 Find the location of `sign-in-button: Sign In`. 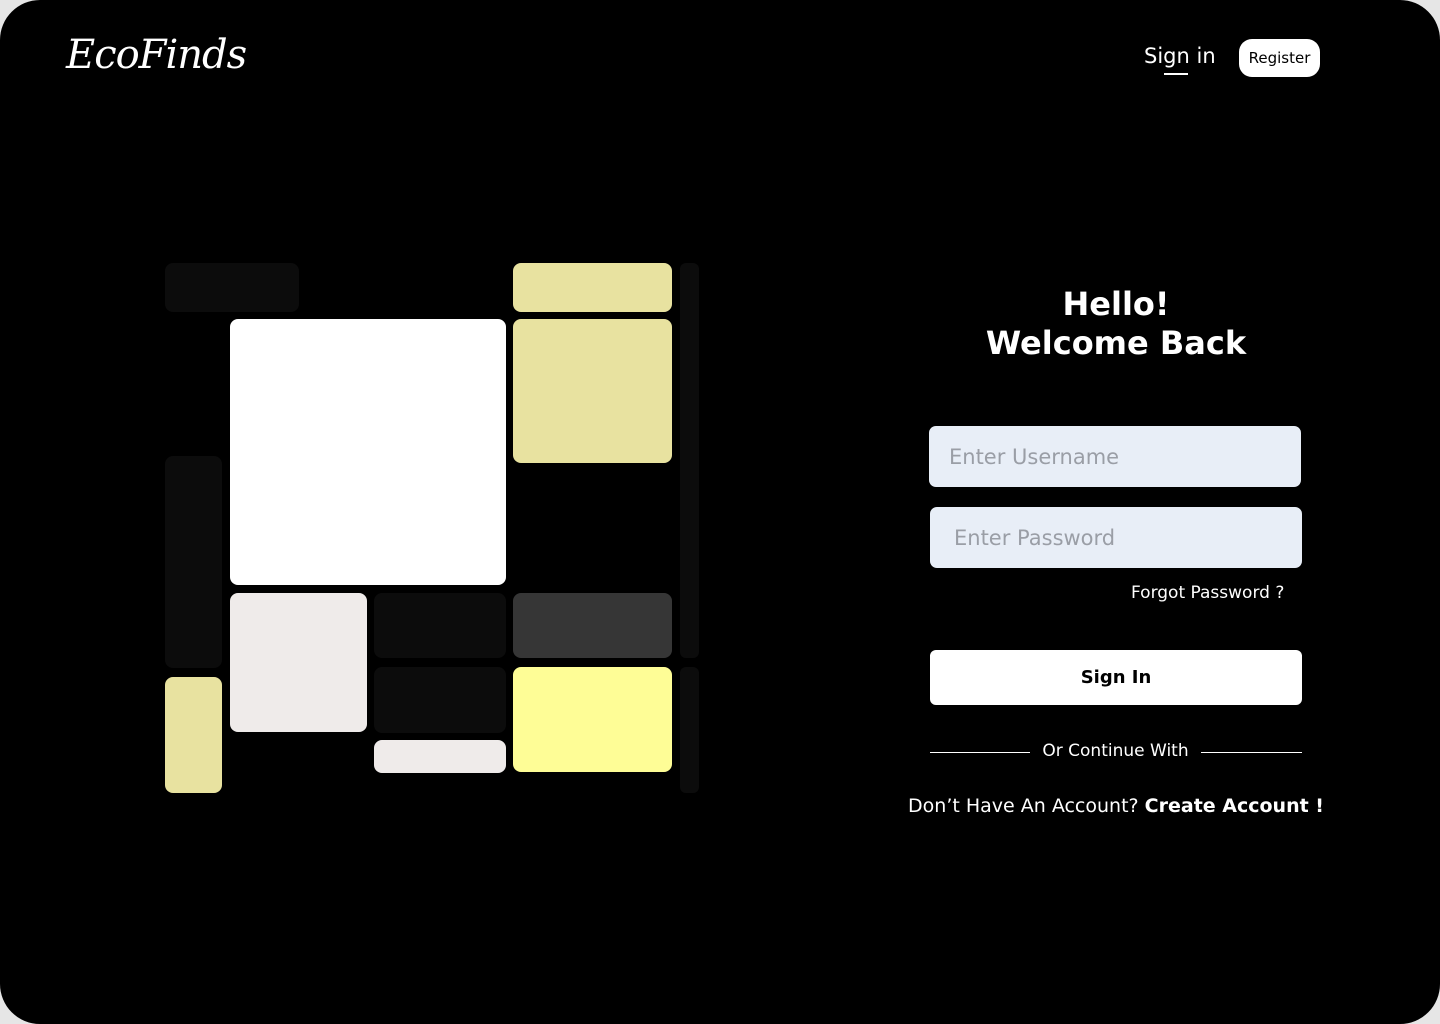

sign-in-button: Sign In is located at coordinates (1116, 677).